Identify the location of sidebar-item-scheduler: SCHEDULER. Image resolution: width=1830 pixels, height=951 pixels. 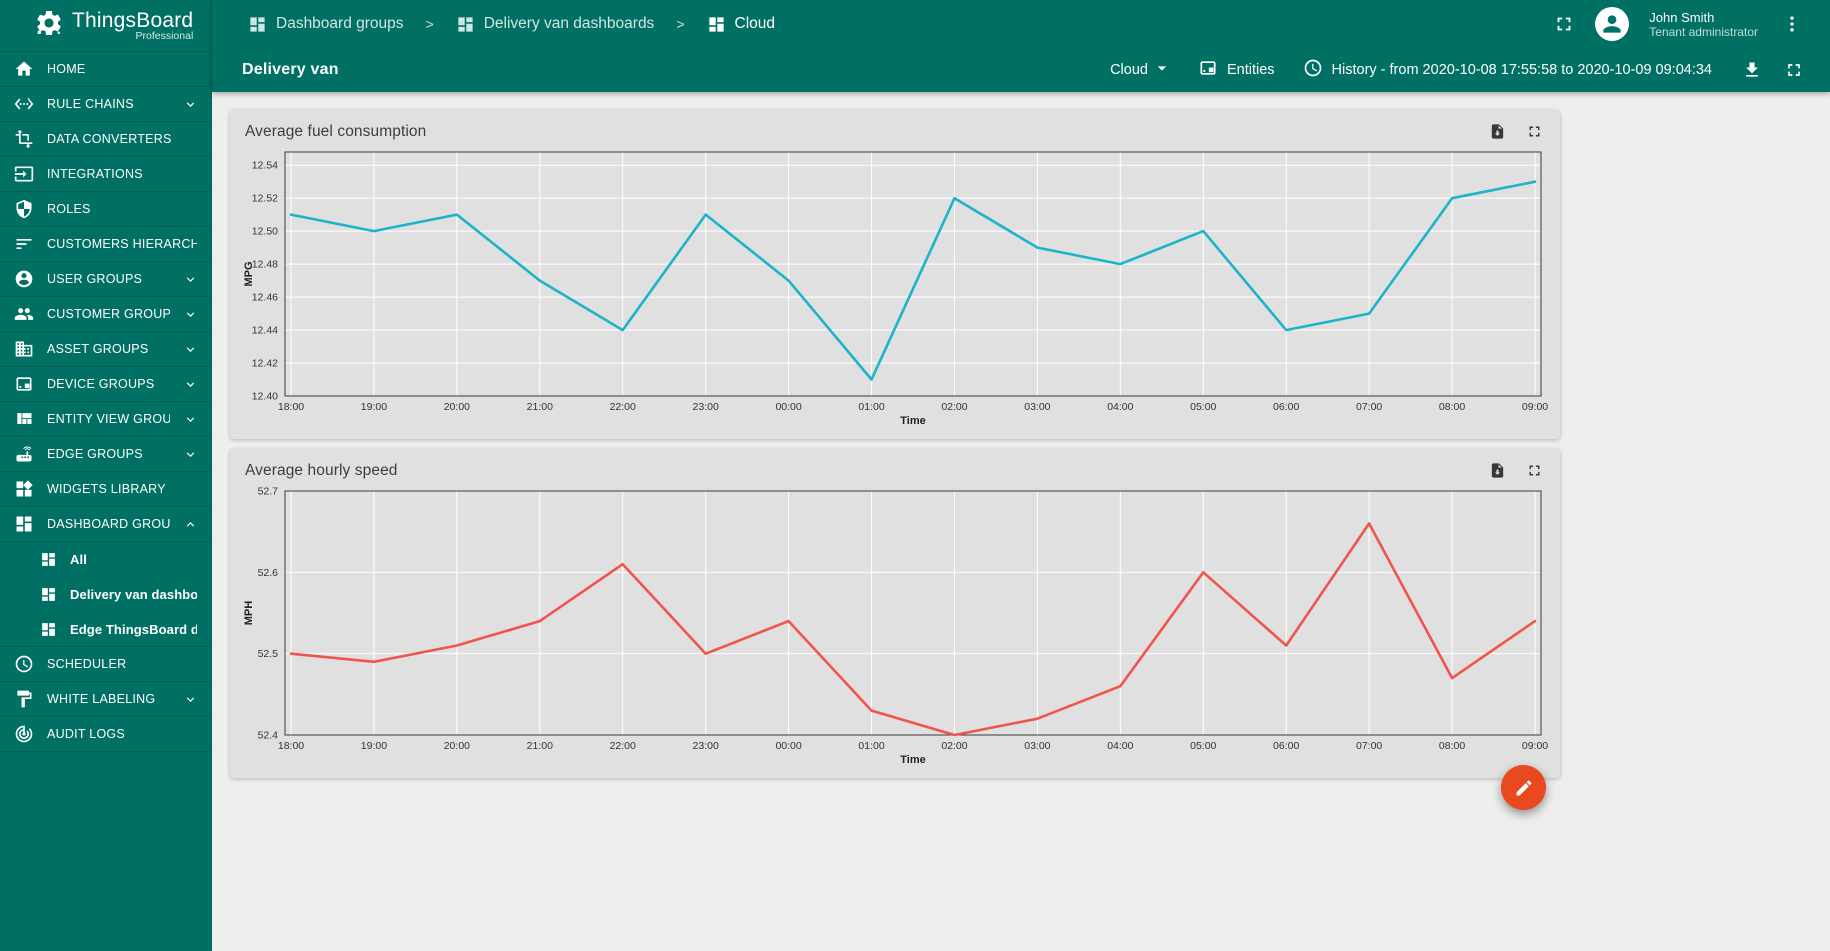
(105, 664).